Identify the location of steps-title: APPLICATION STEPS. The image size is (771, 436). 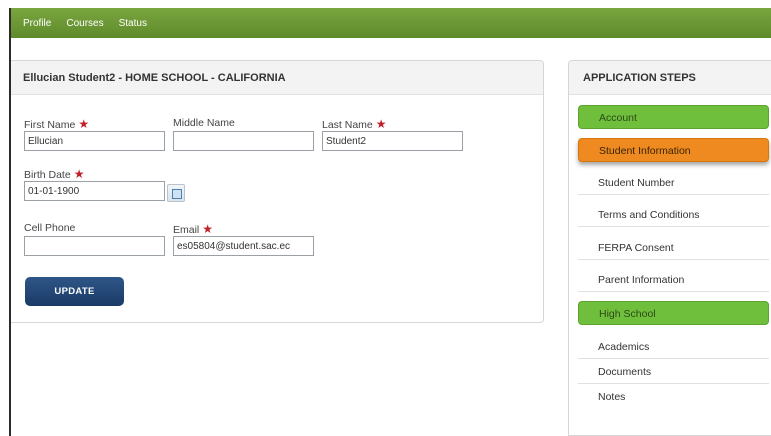
(670, 78).